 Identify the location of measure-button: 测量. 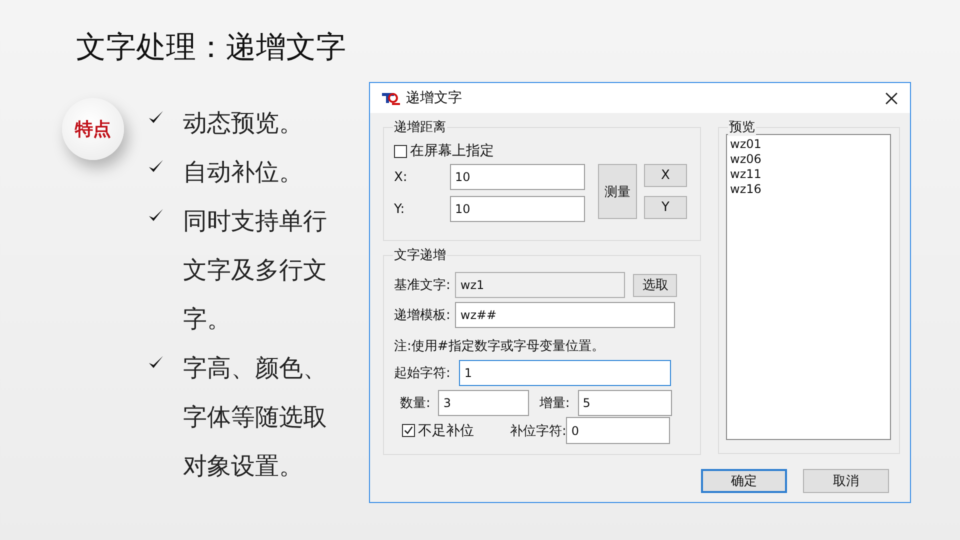
(617, 191).